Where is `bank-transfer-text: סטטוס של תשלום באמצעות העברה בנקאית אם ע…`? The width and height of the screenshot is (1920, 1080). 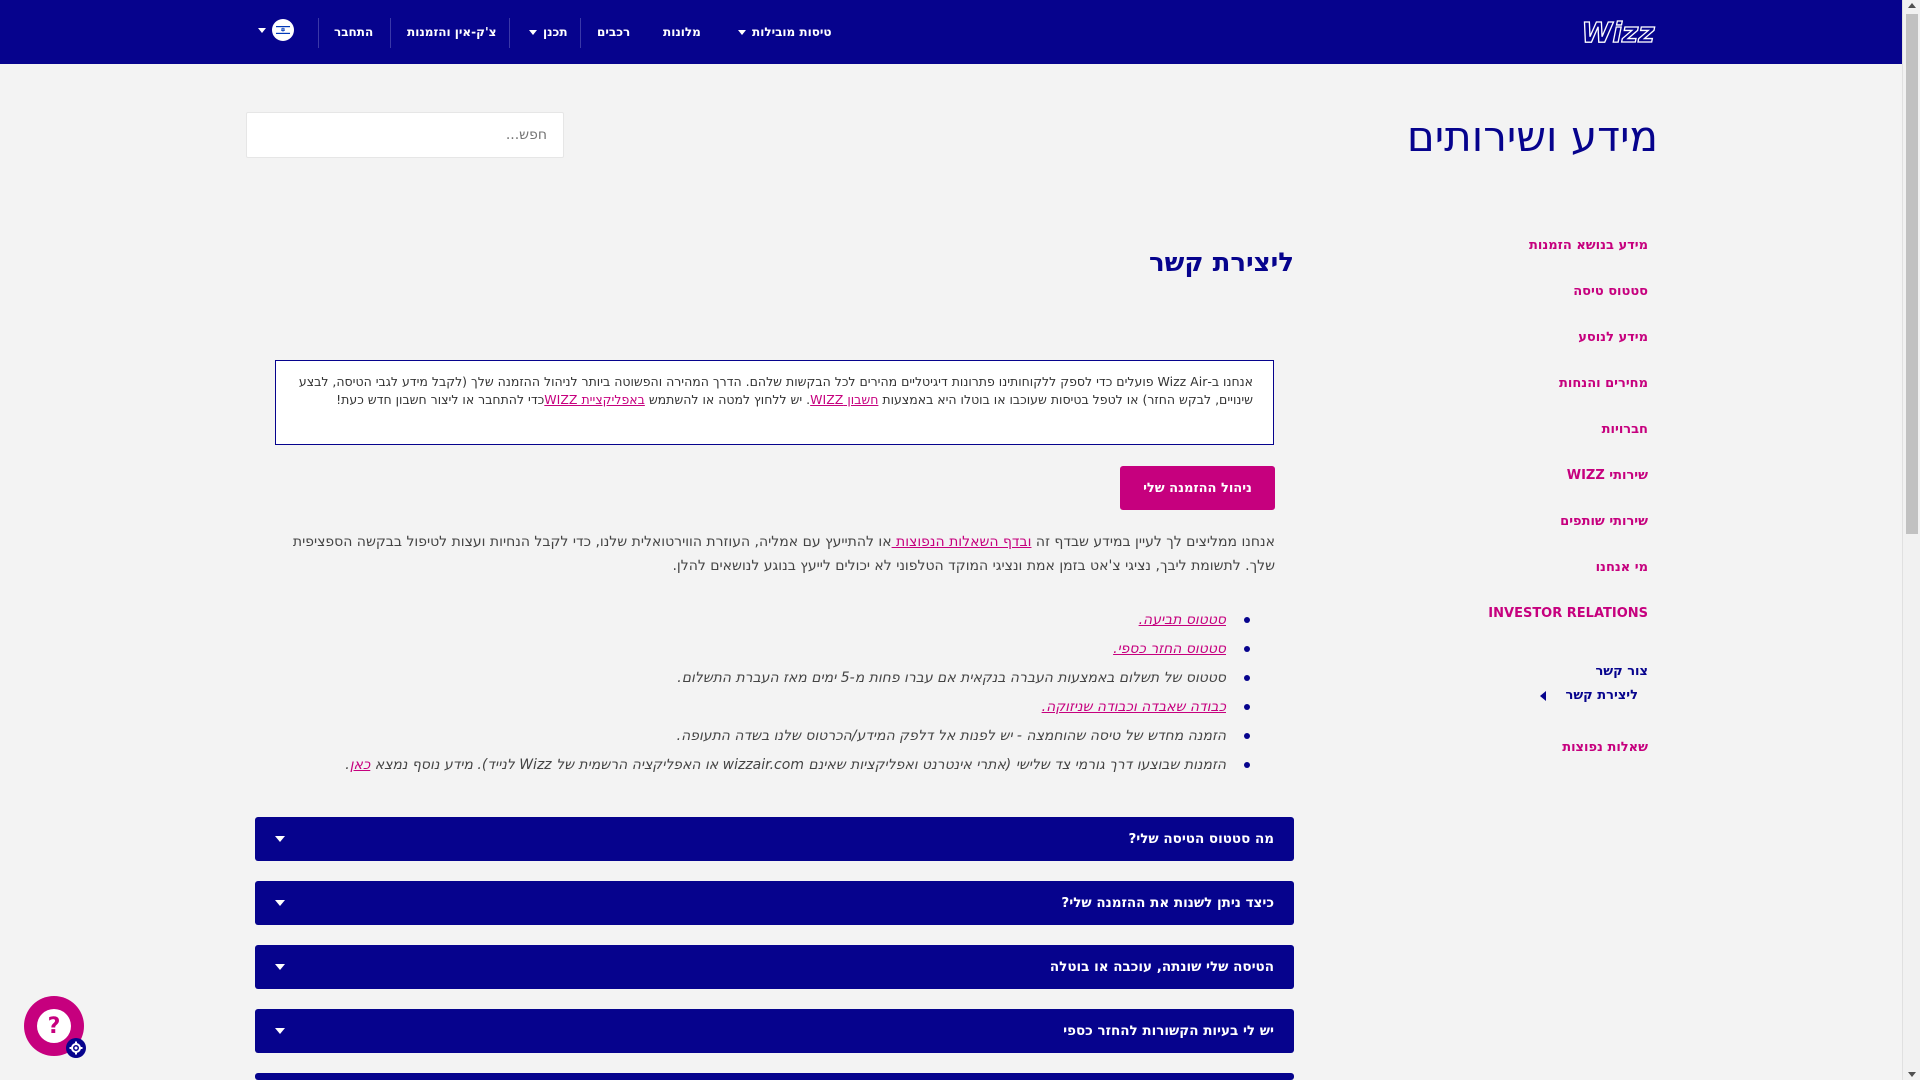 bank-transfer-text: סטטוס של תשלום באמצעות העברה בנקאית אם ע… is located at coordinates (951, 678).